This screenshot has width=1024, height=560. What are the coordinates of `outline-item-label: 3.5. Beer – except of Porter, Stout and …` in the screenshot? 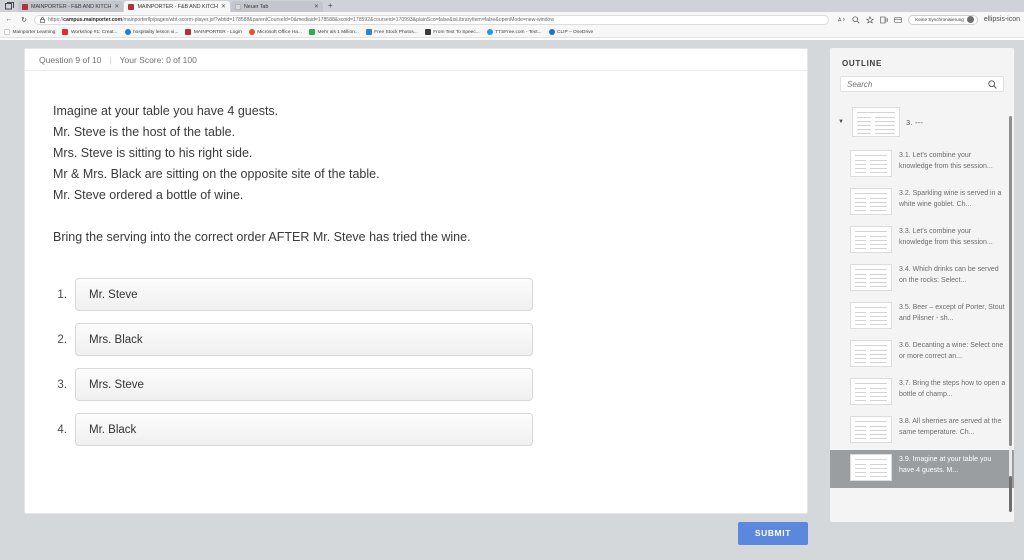 It's located at (952, 313).